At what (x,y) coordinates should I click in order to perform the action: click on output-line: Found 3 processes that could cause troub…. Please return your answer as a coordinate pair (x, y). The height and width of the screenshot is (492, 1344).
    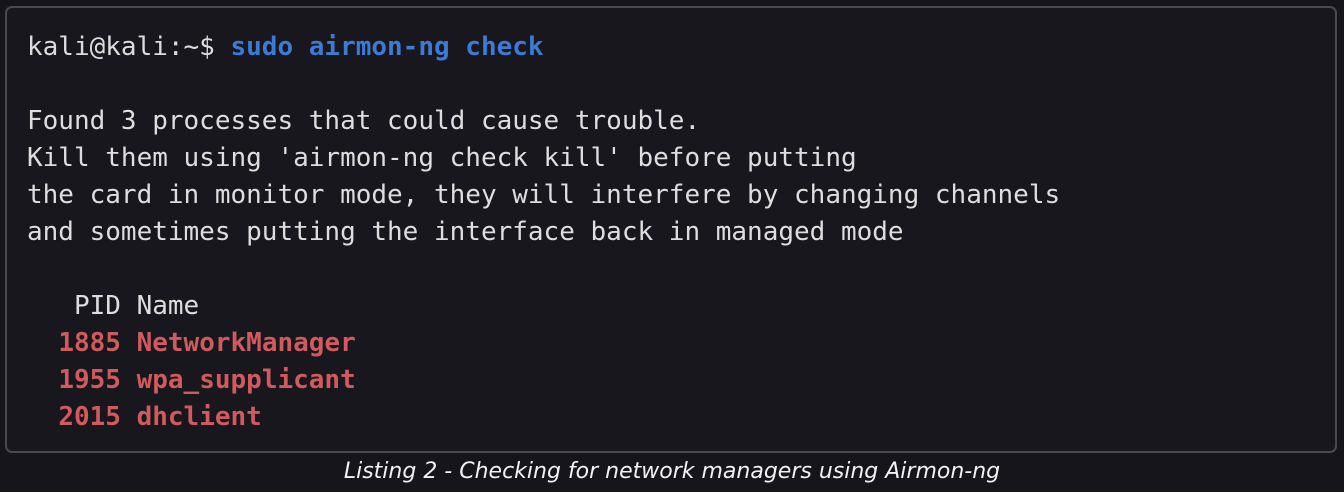
    Looking at the image, I should click on (364, 121).